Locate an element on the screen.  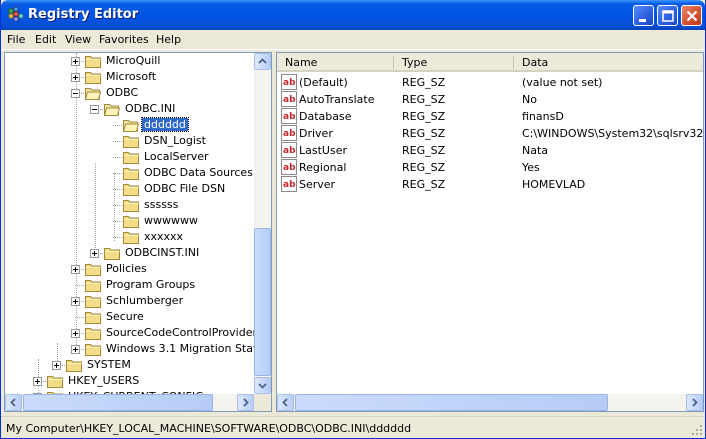
value-name: Driver is located at coordinates (316, 133).